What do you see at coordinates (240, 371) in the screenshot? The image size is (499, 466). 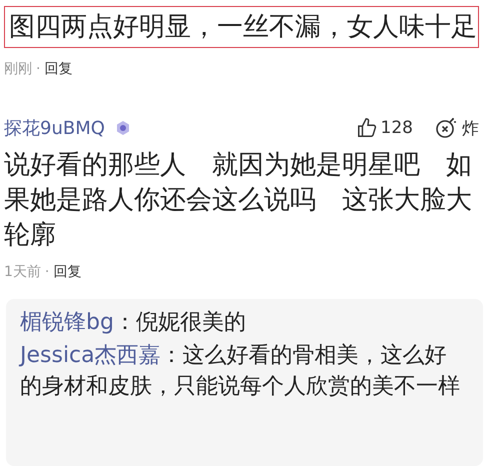 I see `reply-text: Jessica杰西嘉：这么好看的骨相美，这么好的身材和皮肤，只能说每个人欣赏的美不一样` at bounding box center [240, 371].